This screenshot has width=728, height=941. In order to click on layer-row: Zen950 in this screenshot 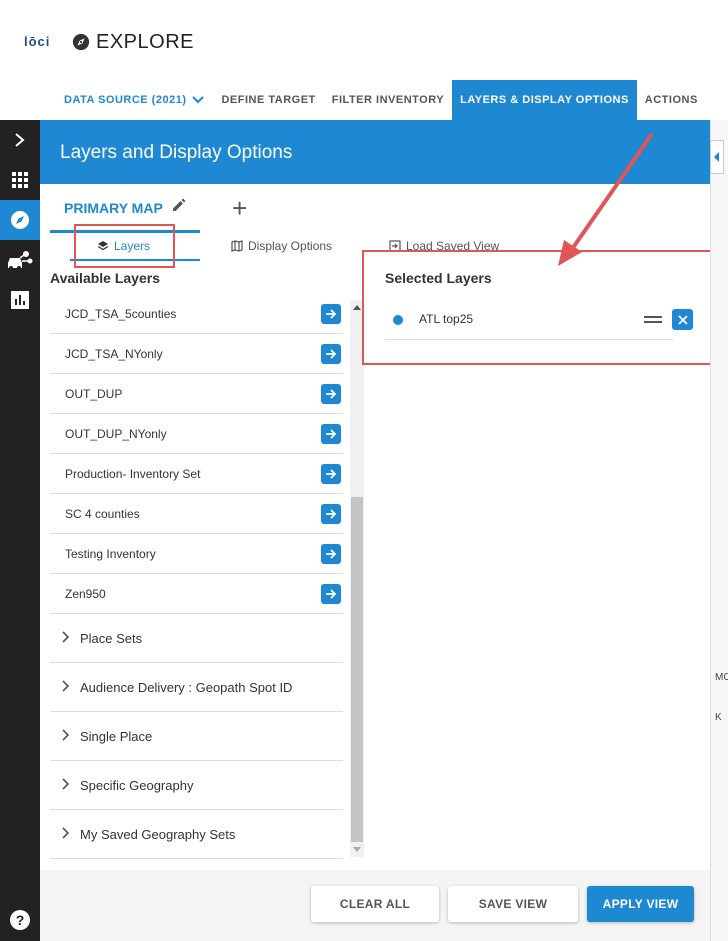, I will do `click(196, 594)`.